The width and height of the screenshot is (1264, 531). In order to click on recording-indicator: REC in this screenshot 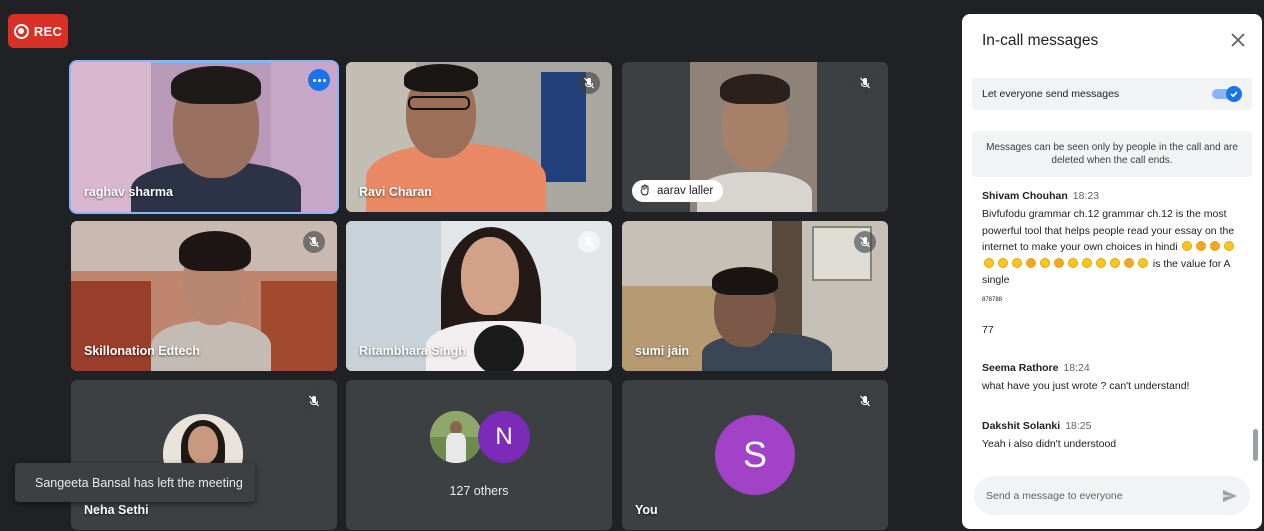, I will do `click(38, 31)`.